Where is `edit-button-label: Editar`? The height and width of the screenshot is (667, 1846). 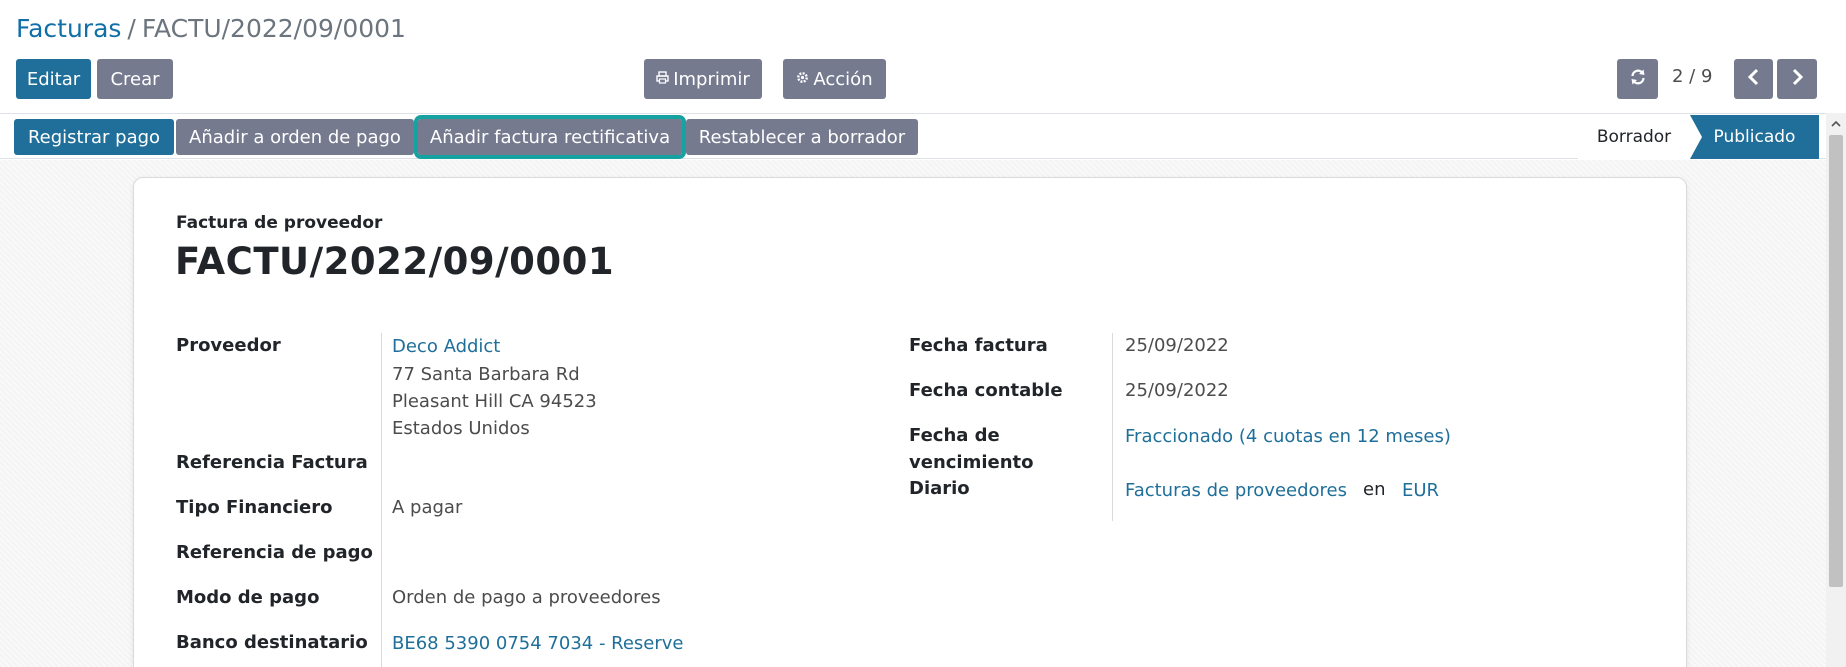
edit-button-label: Editar is located at coordinates (53, 79).